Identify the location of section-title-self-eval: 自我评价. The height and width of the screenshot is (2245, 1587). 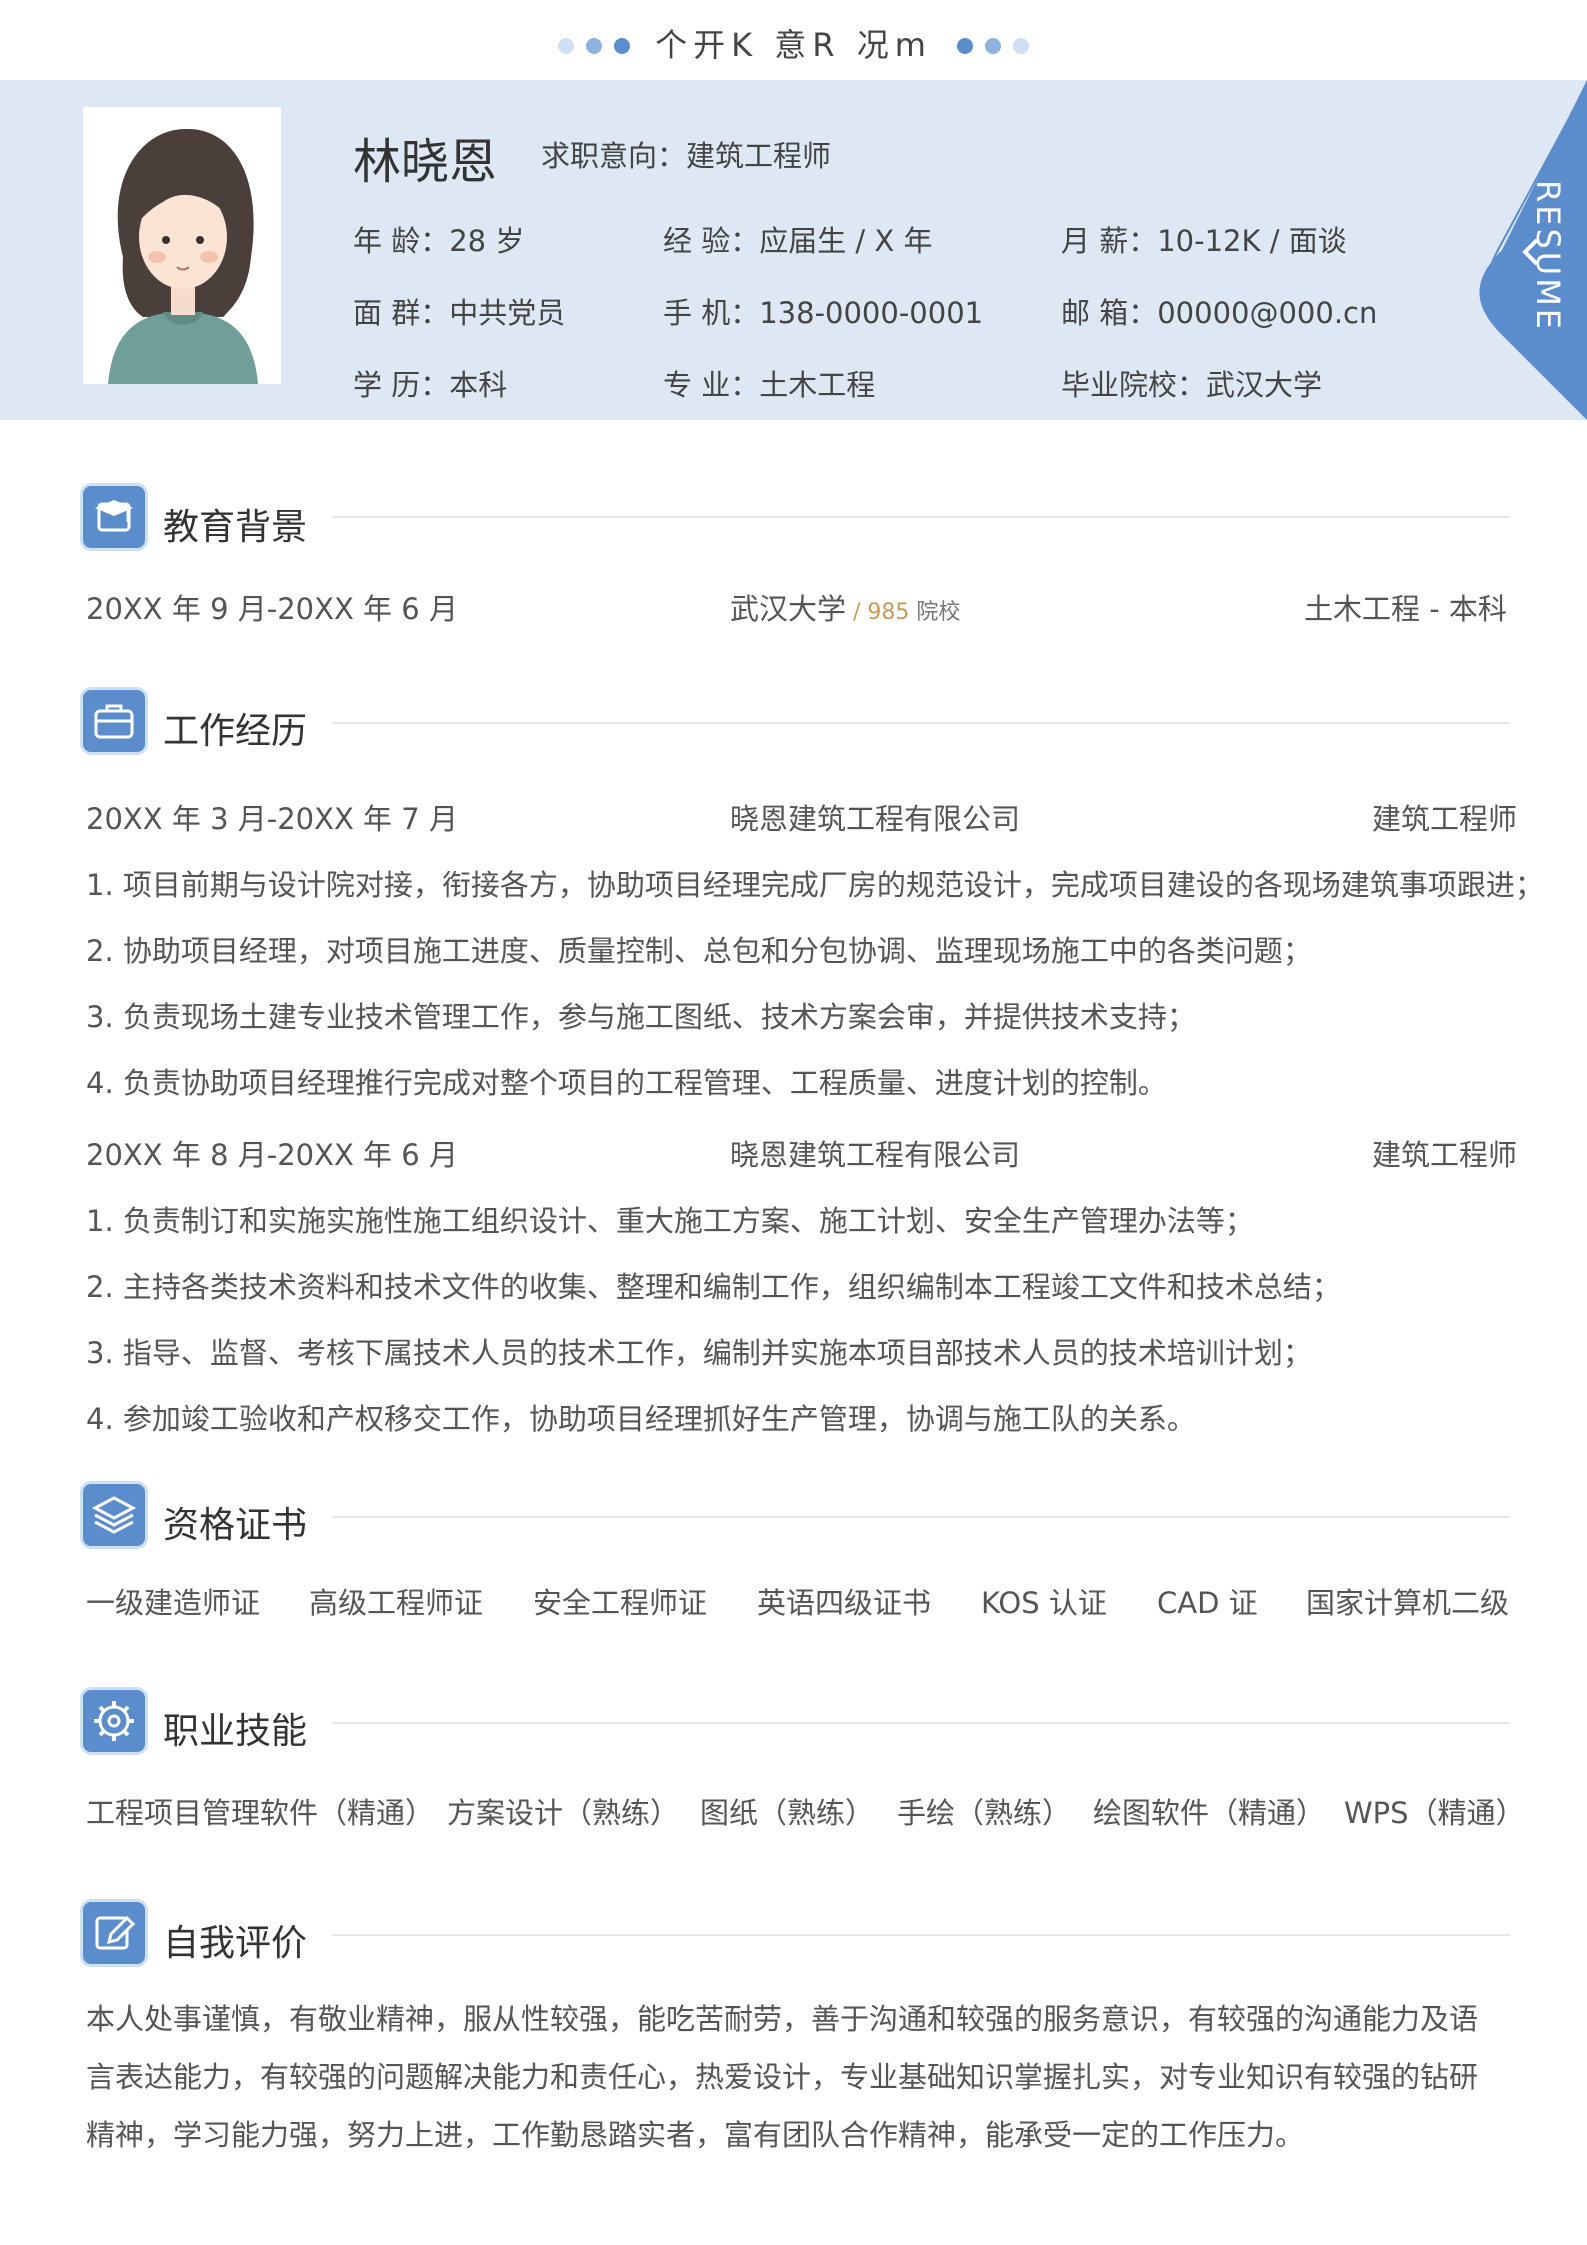
(235, 1943).